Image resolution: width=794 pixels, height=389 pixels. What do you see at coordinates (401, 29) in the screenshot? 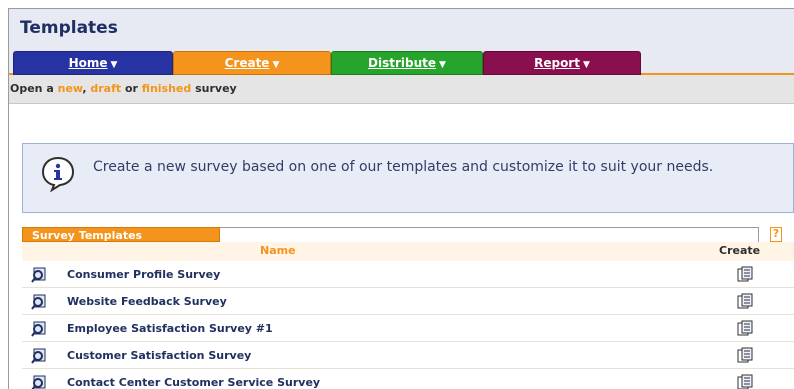
I see `title-bar: Templates` at bounding box center [401, 29].